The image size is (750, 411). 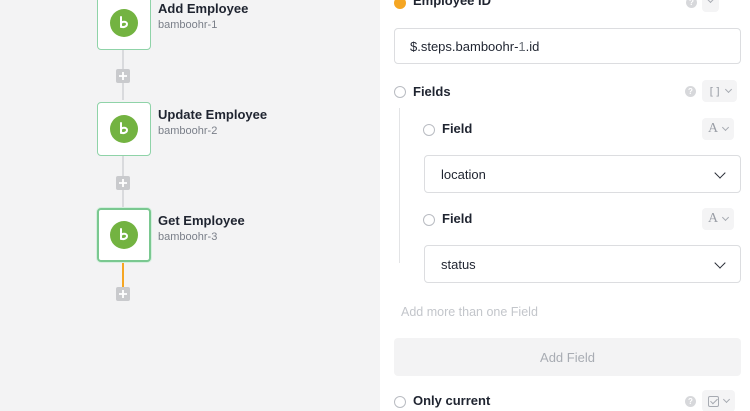 What do you see at coordinates (710, 6) in the screenshot?
I see `value-type-button` at bounding box center [710, 6].